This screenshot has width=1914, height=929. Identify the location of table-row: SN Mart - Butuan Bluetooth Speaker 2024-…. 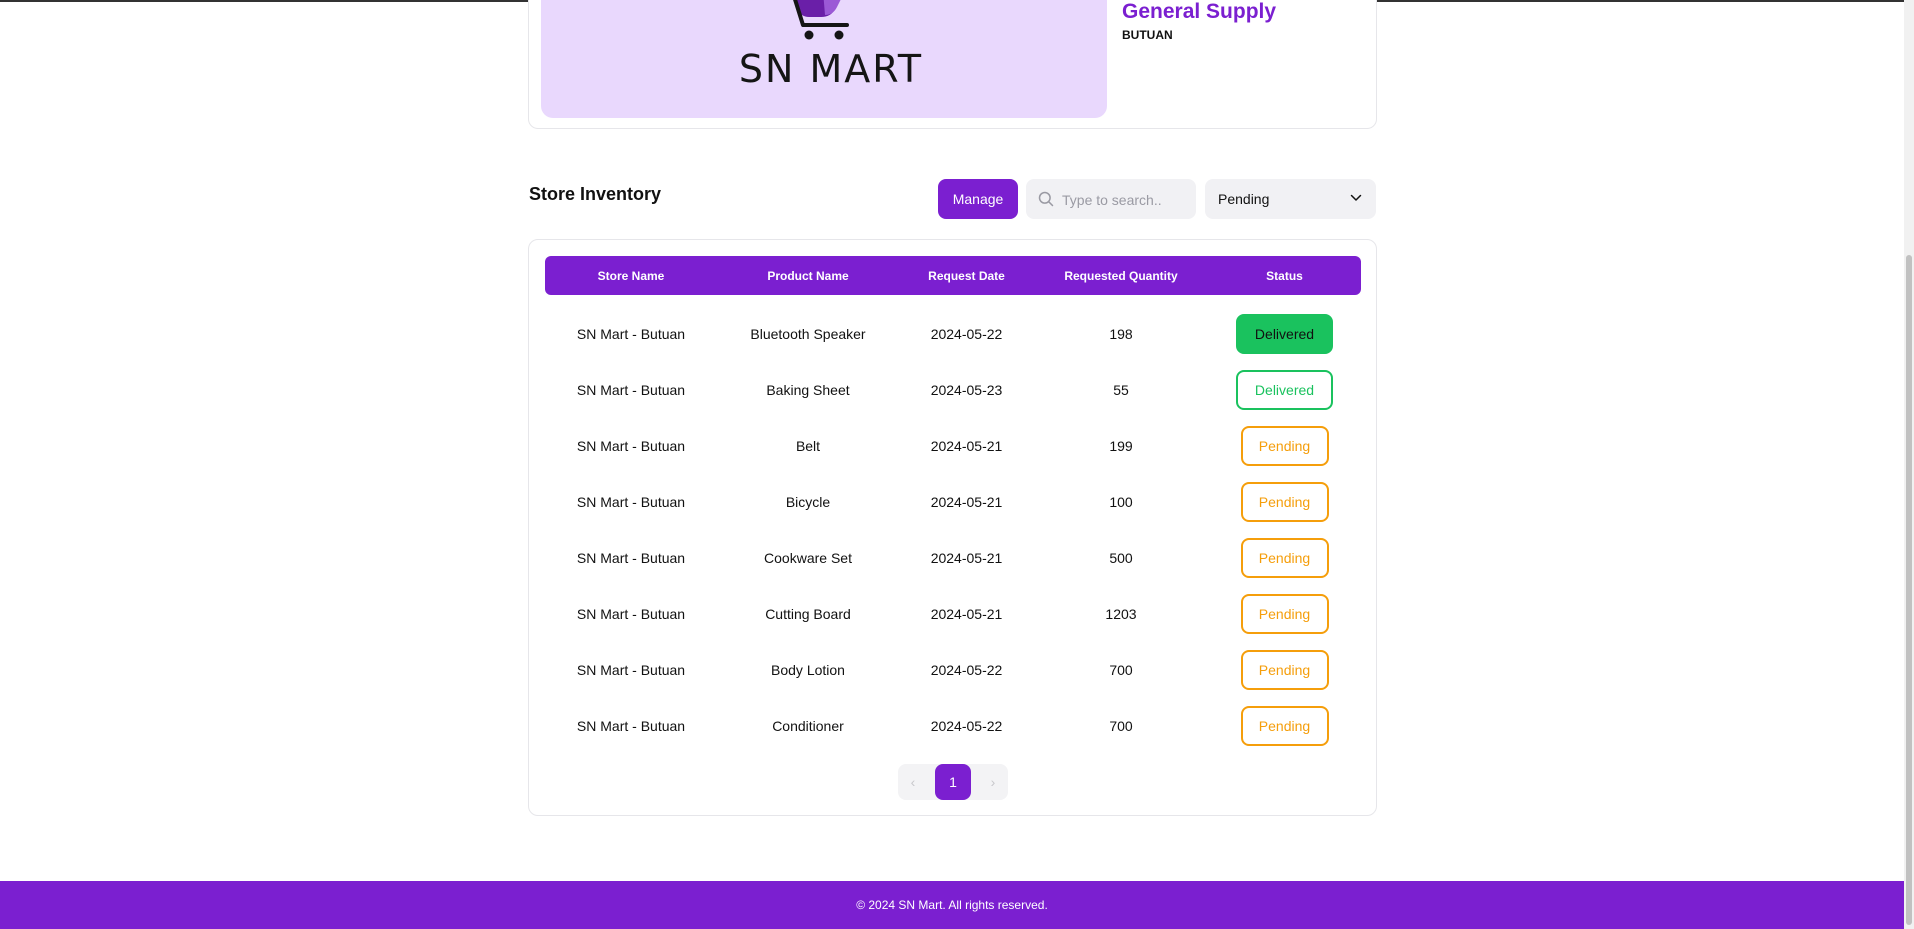
(953, 334).